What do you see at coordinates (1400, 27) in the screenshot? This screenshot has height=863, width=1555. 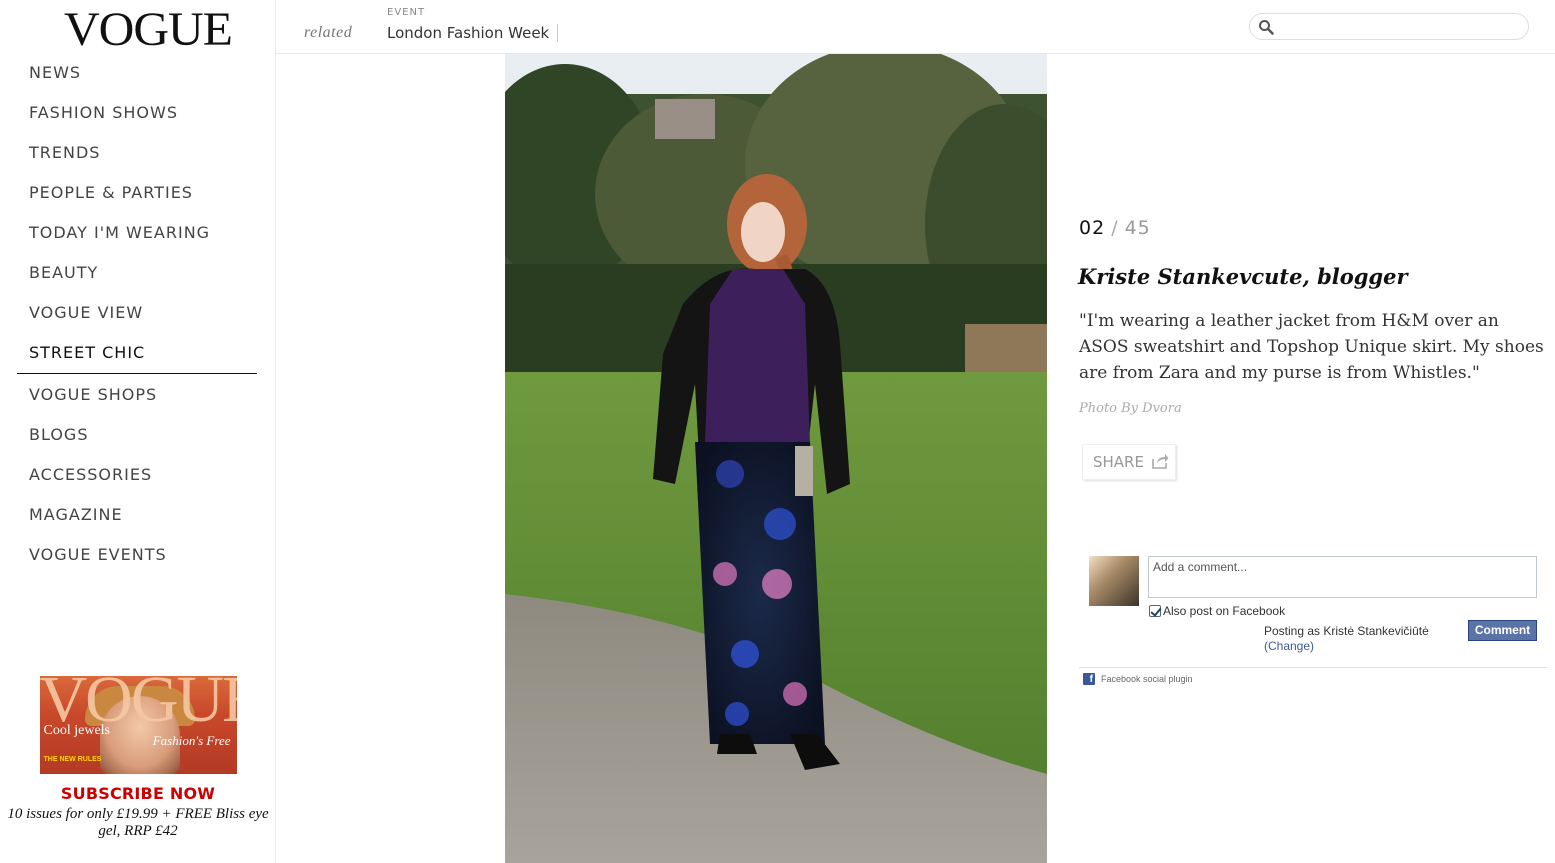 I see `search-input` at bounding box center [1400, 27].